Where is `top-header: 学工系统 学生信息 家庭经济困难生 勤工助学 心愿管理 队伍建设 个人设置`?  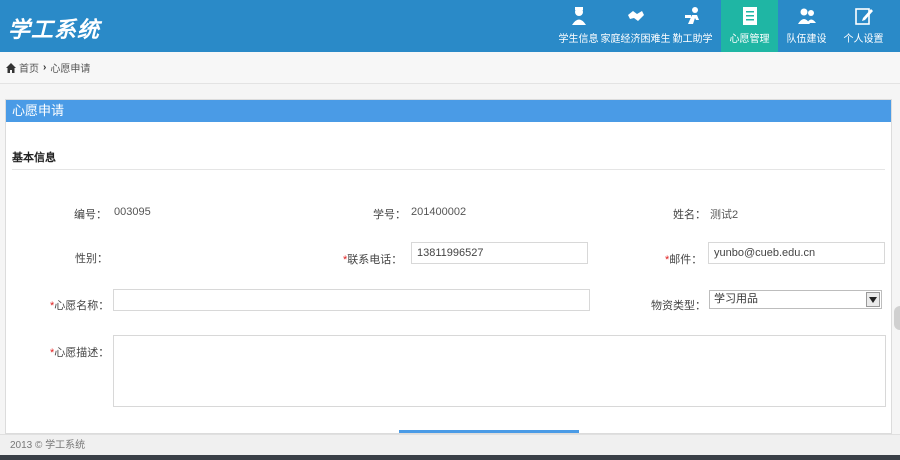 top-header: 学工系统 学生信息 家庭经济困难生 勤工助学 心愿管理 队伍建设 个人设置 is located at coordinates (450, 29).